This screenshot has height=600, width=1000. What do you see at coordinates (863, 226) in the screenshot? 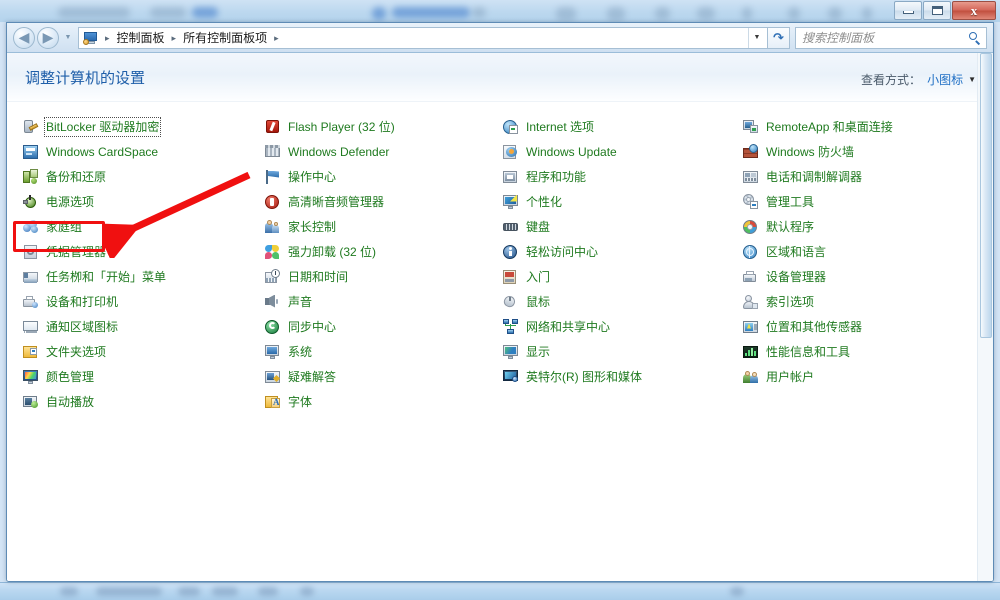
I see `control-panel-item: 默认程序` at bounding box center [863, 226].